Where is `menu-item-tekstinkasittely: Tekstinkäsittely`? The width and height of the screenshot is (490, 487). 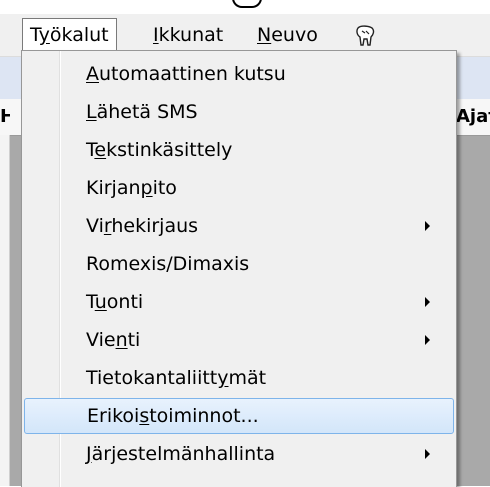 menu-item-tekstinkasittely: Tekstinkäsittely is located at coordinates (239, 150).